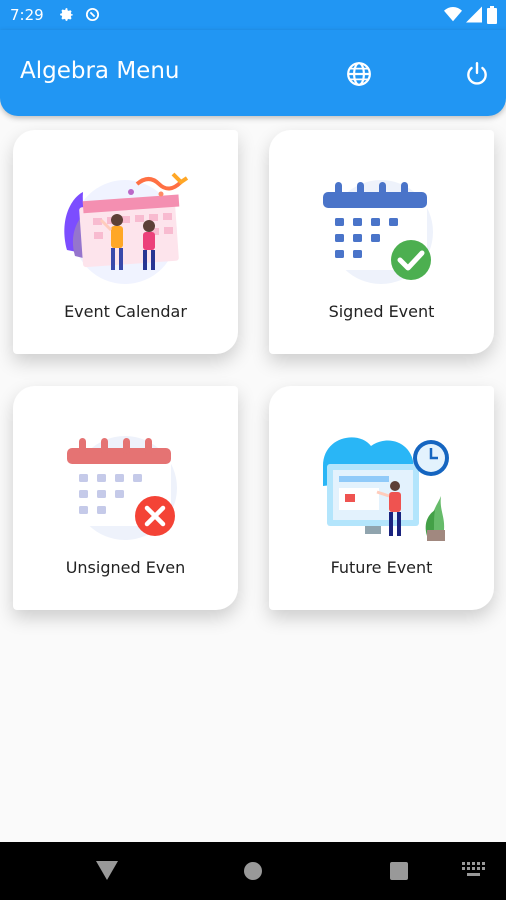 This screenshot has height=900, width=506. What do you see at coordinates (453, 16) in the screenshot?
I see `wifi-icon` at bounding box center [453, 16].